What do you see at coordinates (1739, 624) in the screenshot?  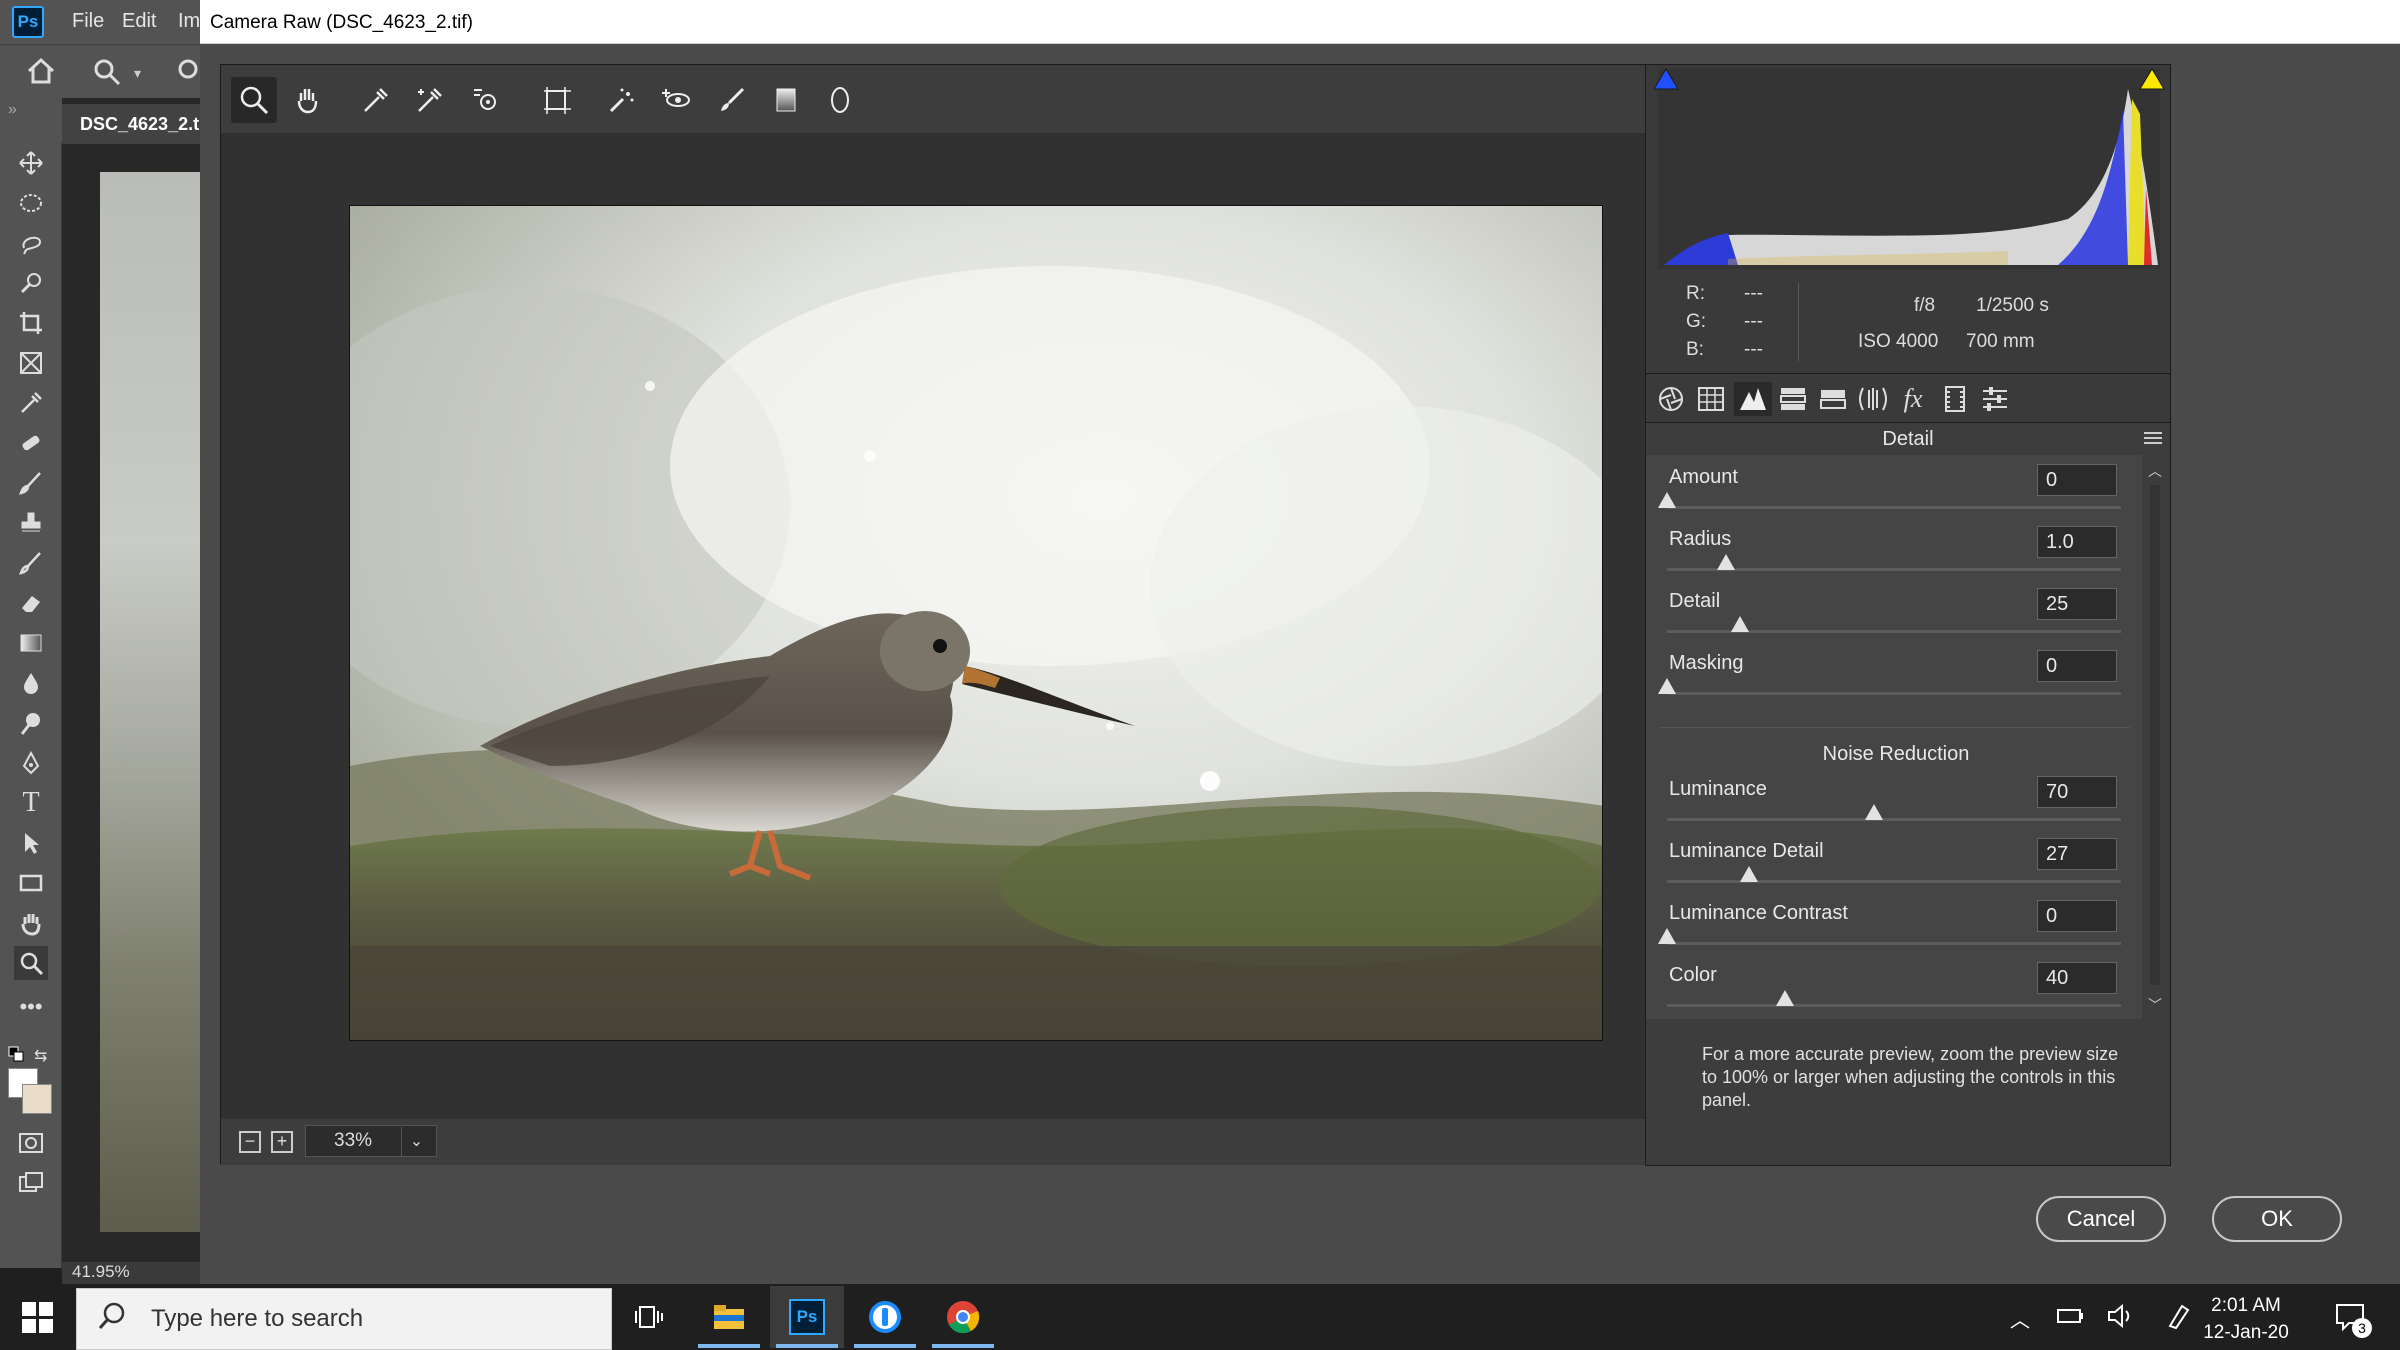 I see `detail-slider-thumb` at bounding box center [1739, 624].